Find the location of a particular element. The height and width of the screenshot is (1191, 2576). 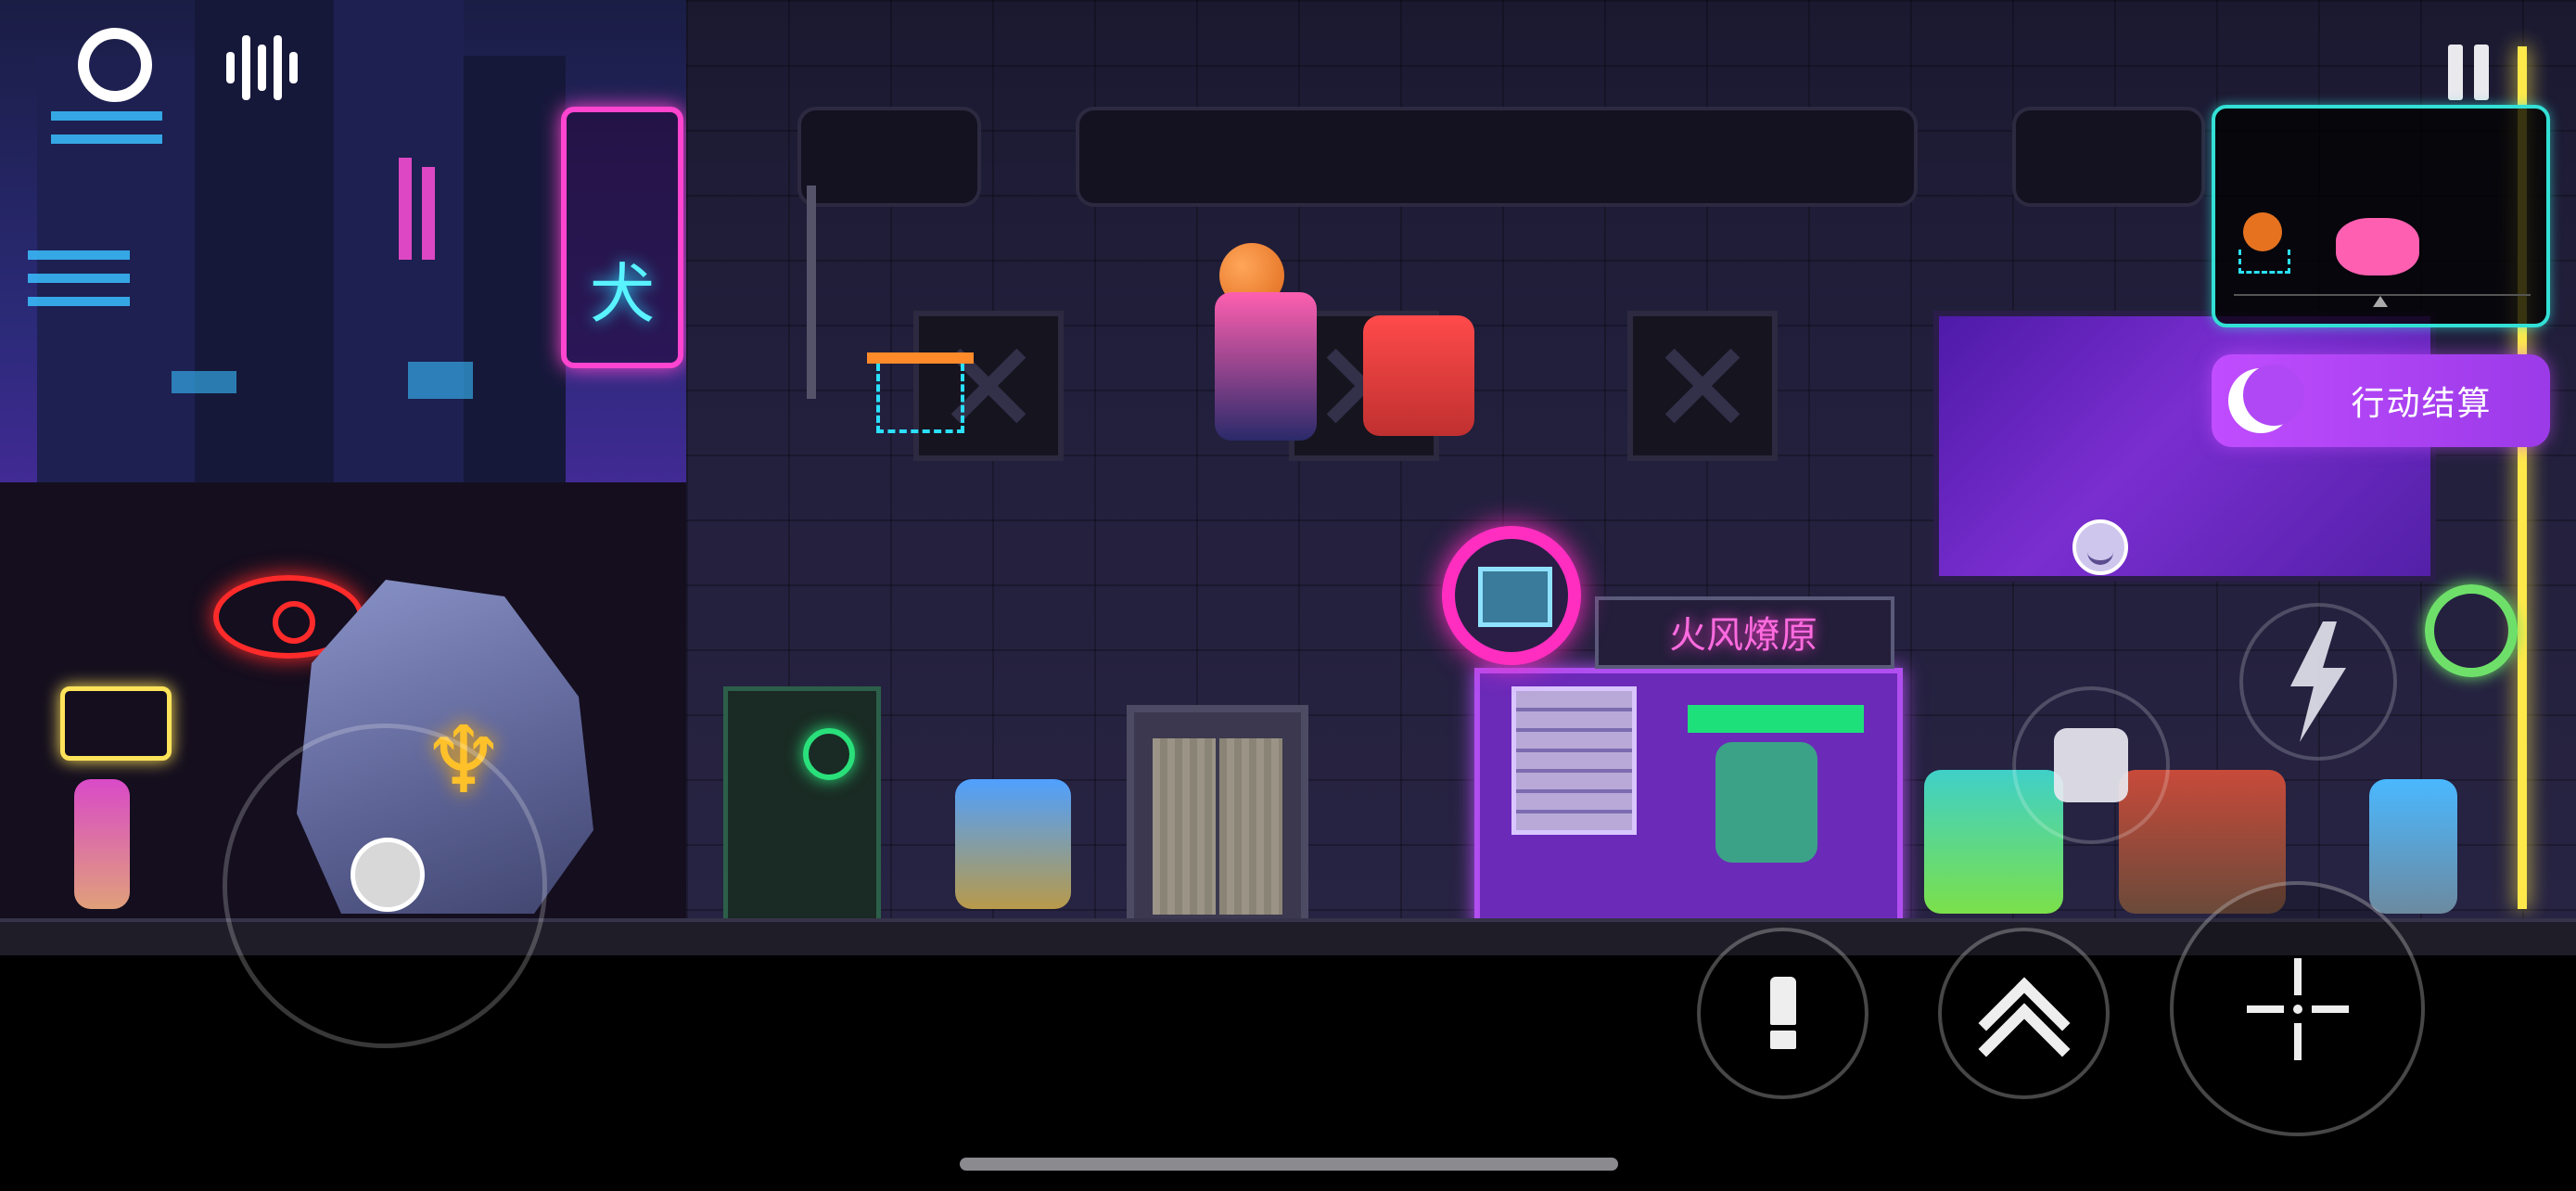

neon-label-sign is located at coordinates (116, 723).